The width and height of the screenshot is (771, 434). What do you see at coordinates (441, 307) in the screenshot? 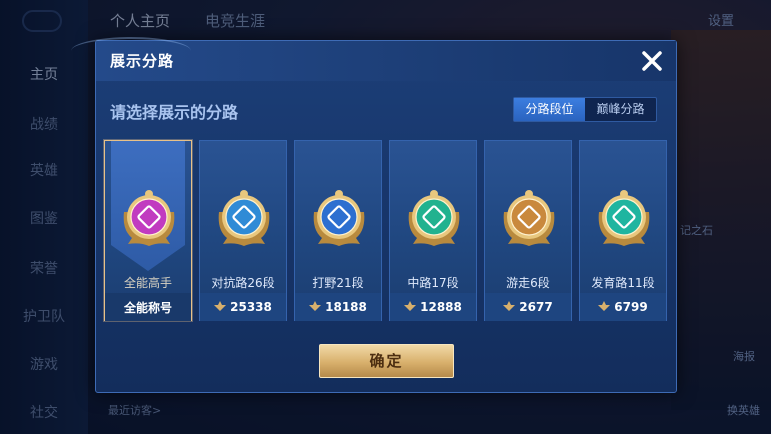
I see `route-points-value: 12888` at bounding box center [441, 307].